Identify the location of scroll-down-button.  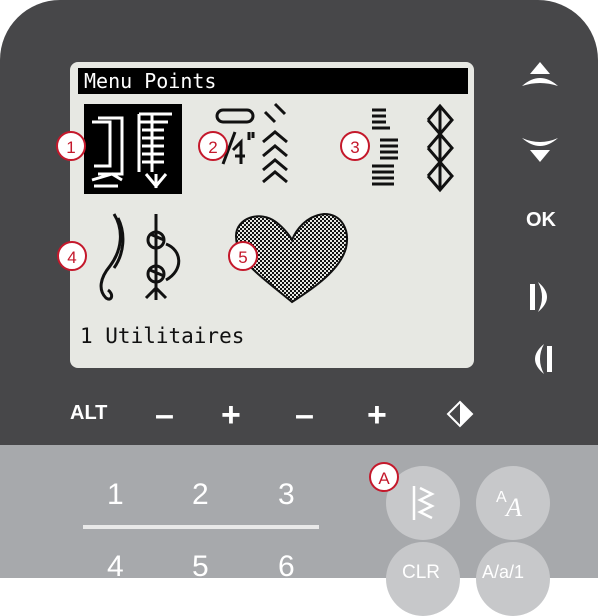
(540, 151).